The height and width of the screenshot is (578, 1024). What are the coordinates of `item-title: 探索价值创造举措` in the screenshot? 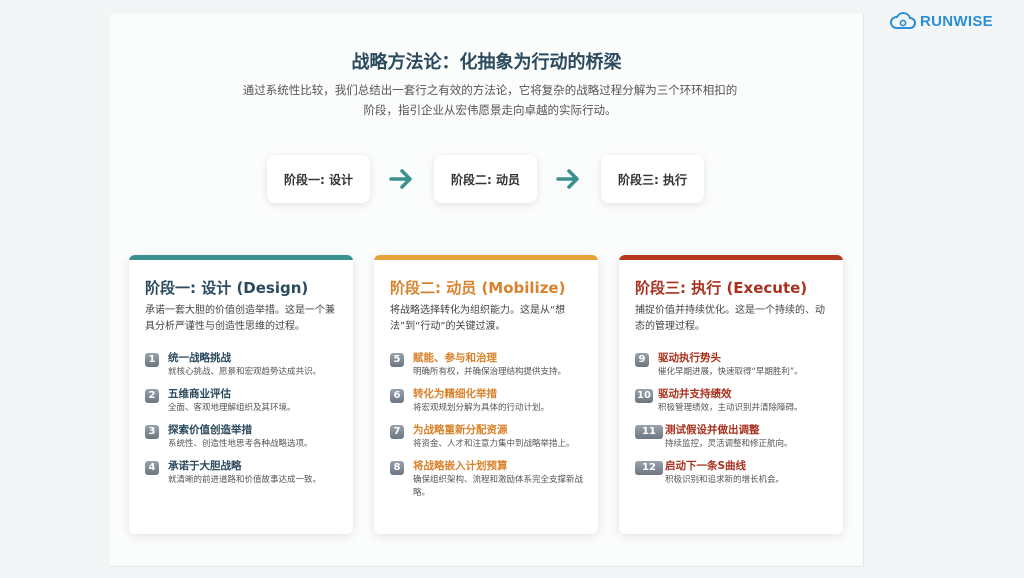 It's located at (210, 430).